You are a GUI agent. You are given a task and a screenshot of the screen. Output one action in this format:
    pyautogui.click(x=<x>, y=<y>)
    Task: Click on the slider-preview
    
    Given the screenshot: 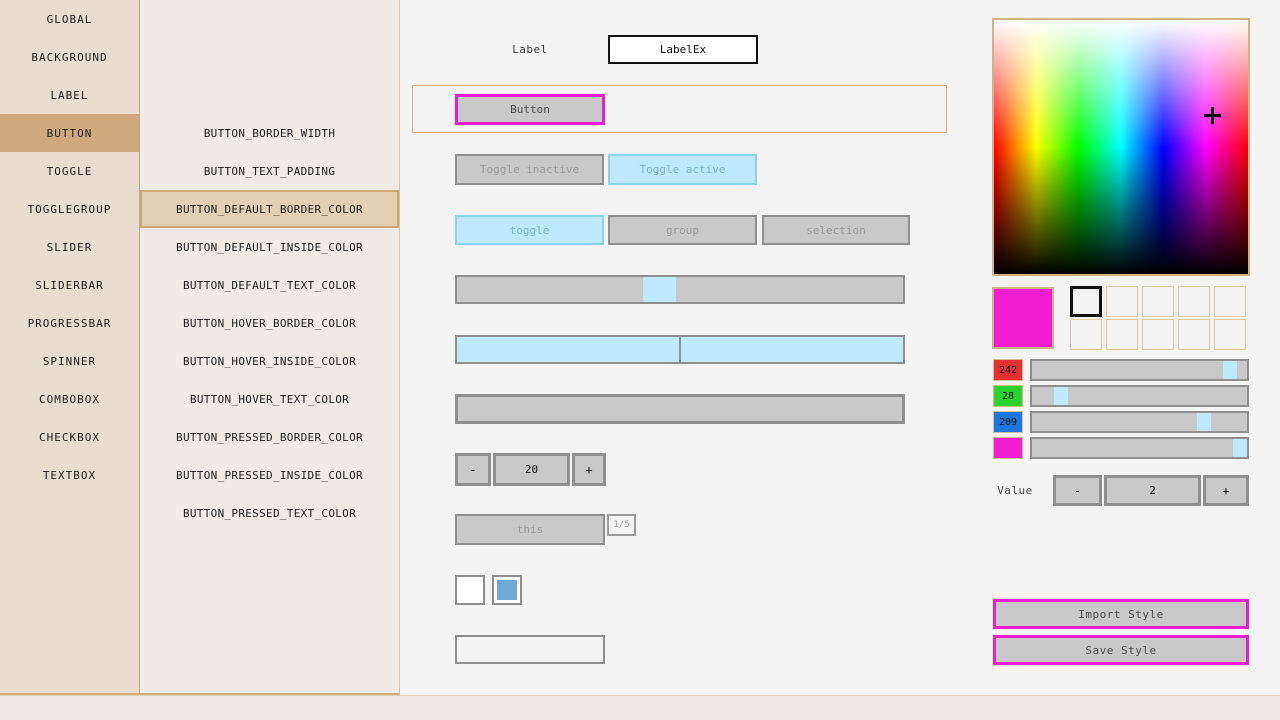 What is the action you would take?
    pyautogui.click(x=680, y=289)
    